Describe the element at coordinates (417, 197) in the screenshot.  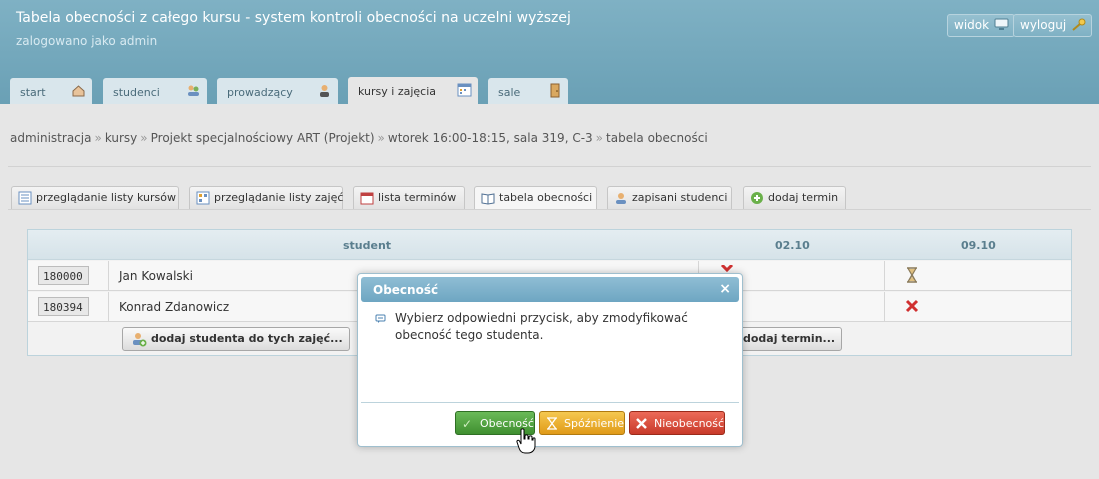
I see `subtab-label: lista terminów` at that location.